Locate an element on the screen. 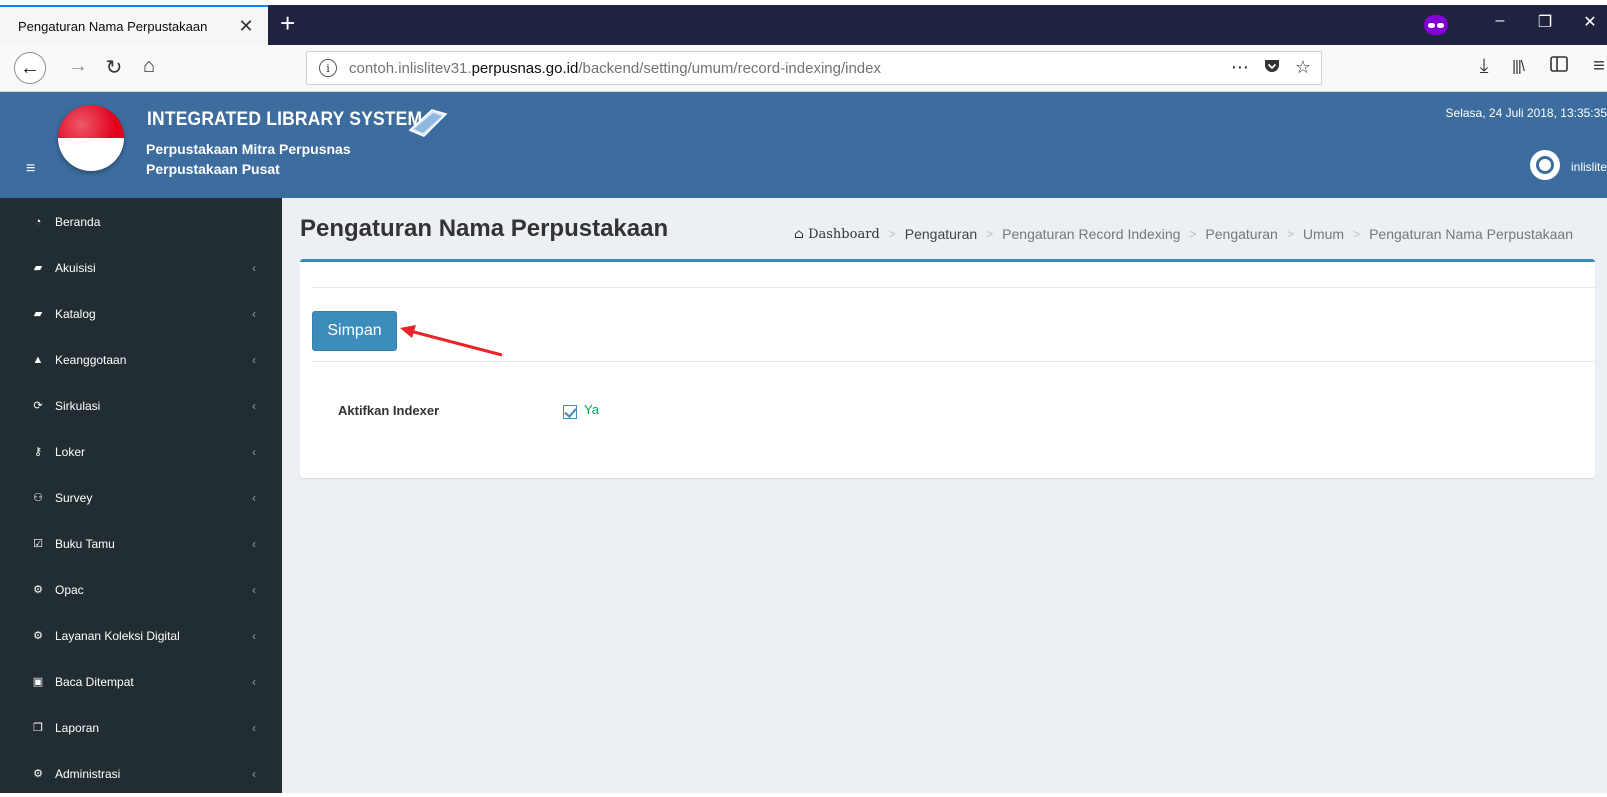 The height and width of the screenshot is (797, 1607). sidebar-item-opac: ⚙ Opac ‹ is located at coordinates (141, 589).